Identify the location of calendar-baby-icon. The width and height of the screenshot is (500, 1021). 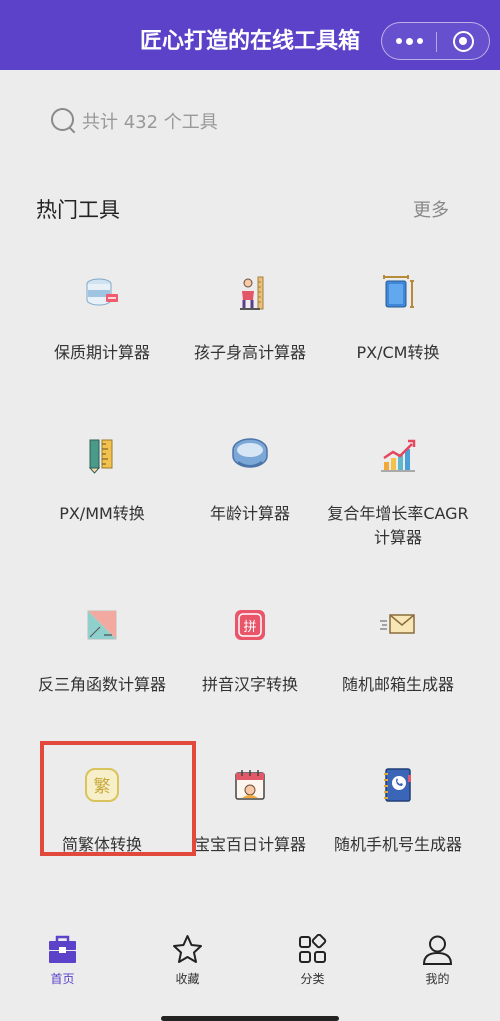
(250, 785).